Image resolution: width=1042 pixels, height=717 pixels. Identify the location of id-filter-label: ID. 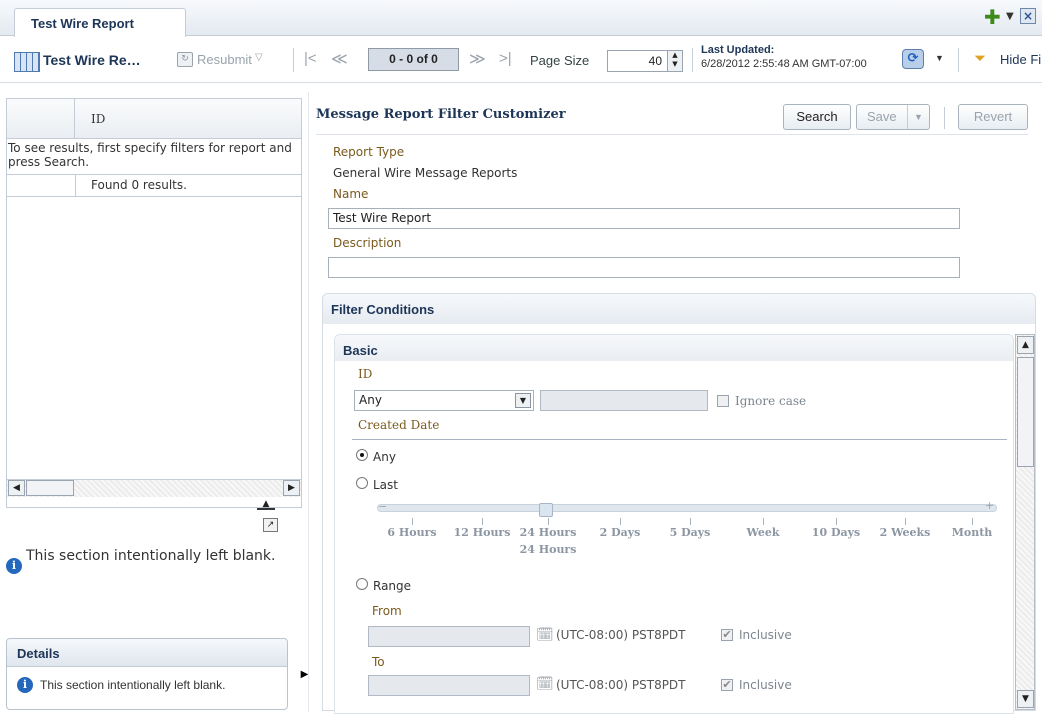
(365, 374).